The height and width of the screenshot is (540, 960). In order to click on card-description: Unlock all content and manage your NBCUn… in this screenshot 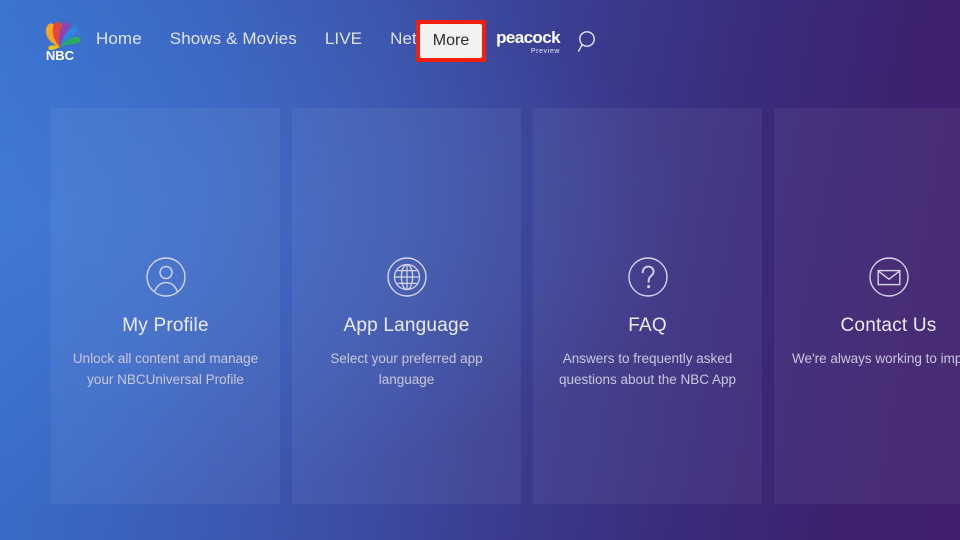, I will do `click(165, 369)`.